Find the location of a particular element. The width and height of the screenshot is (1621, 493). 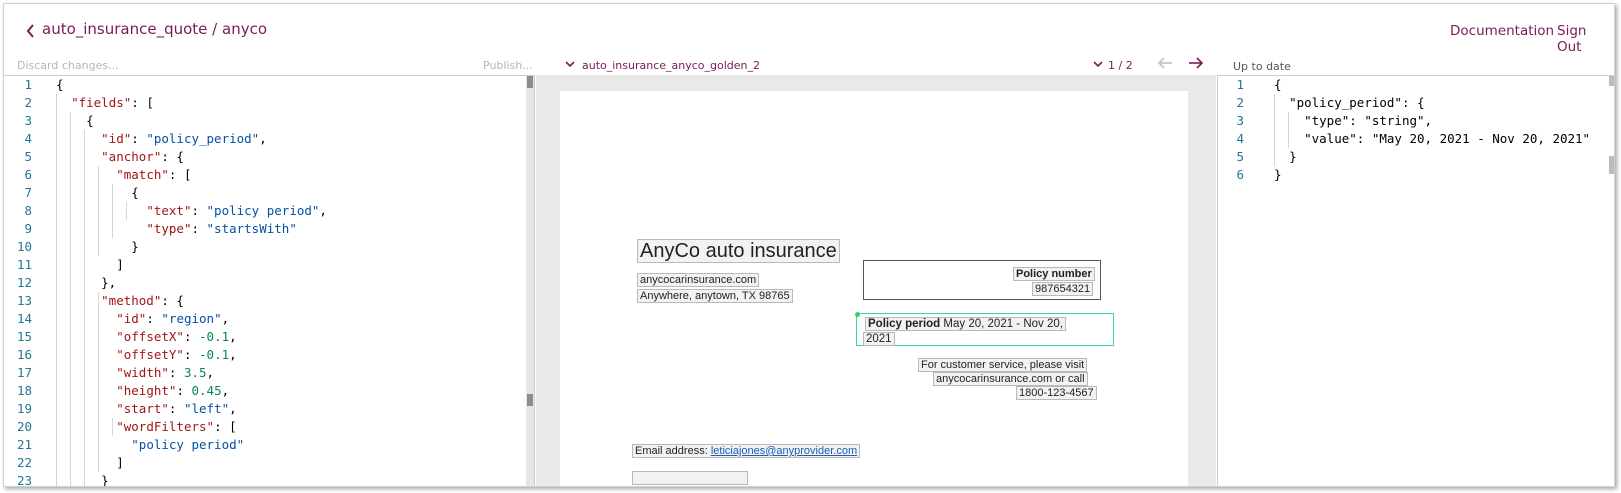

code-line: 21 "policy period" is located at coordinates (130, 444).